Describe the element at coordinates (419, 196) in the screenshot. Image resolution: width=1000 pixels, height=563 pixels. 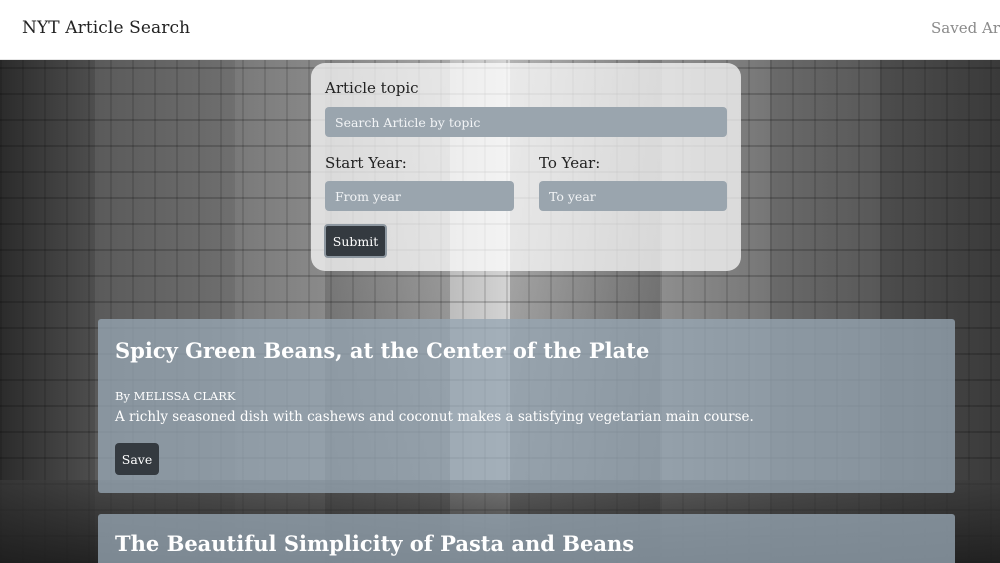
I see `start-year-input` at that location.